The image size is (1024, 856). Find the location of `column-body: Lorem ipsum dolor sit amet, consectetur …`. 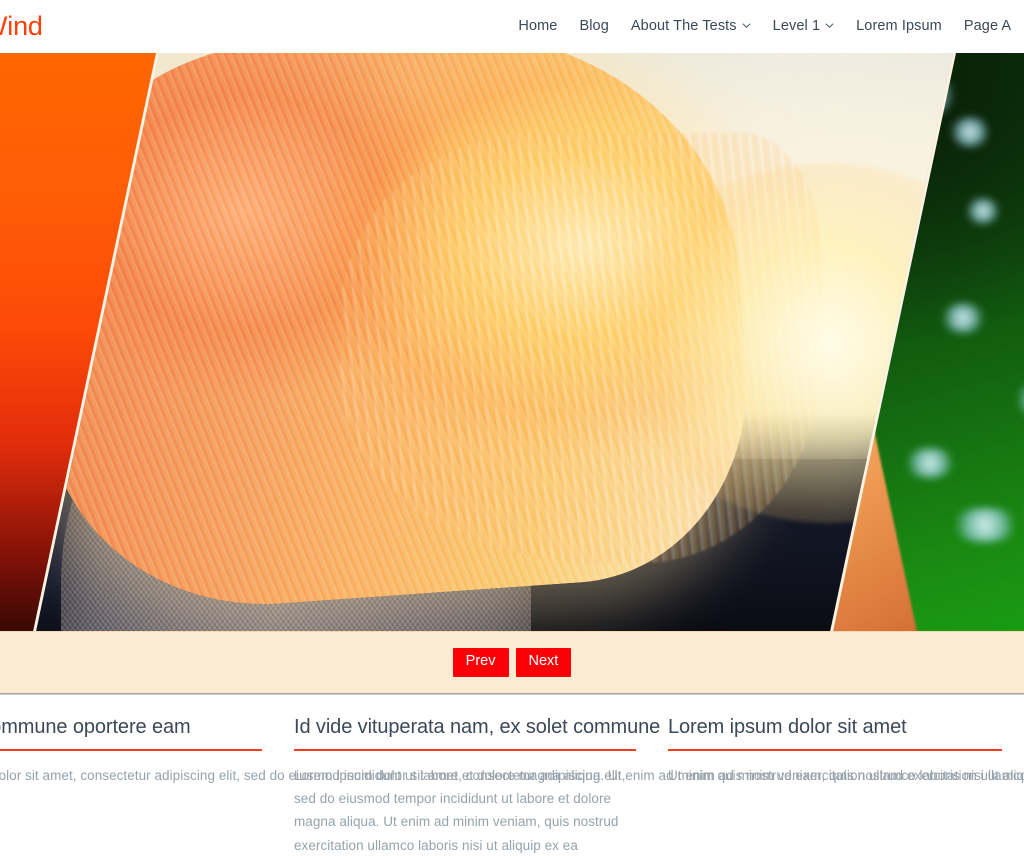

column-body: Lorem ipsum dolor sit amet, consectetur … is located at coordinates (460, 810).